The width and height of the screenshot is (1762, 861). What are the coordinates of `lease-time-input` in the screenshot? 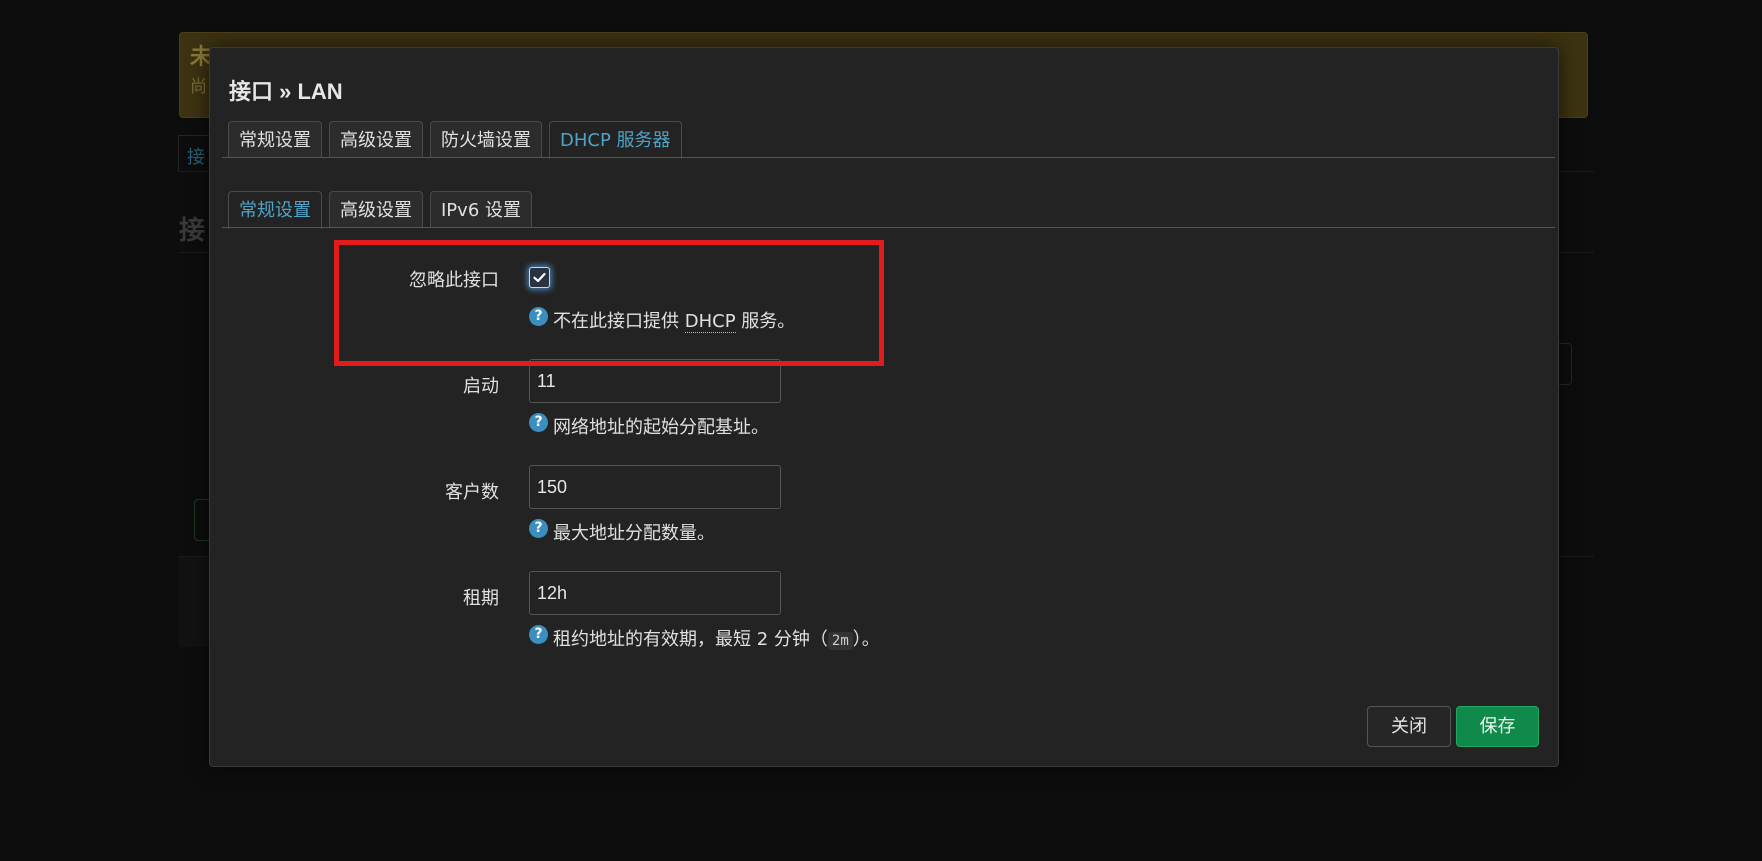 It's located at (655, 593).